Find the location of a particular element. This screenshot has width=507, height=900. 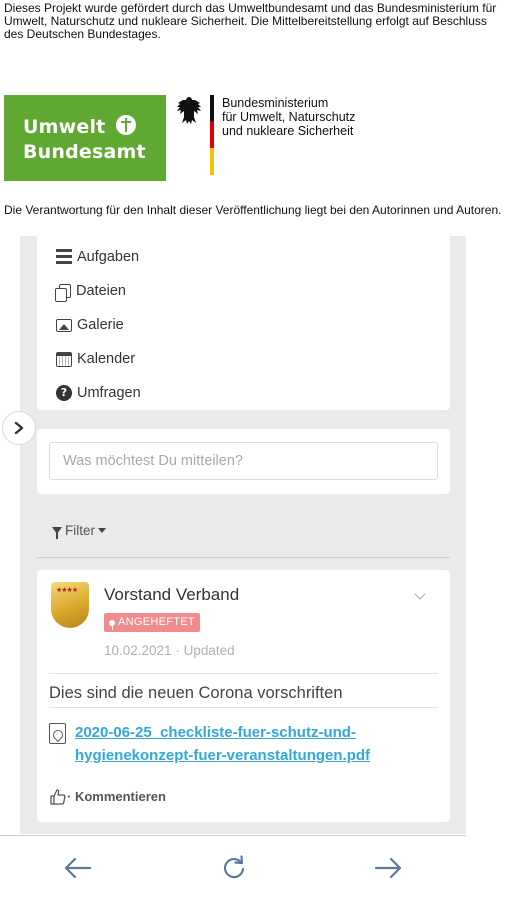

menu-item-kalender: Kalender is located at coordinates (95, 359).